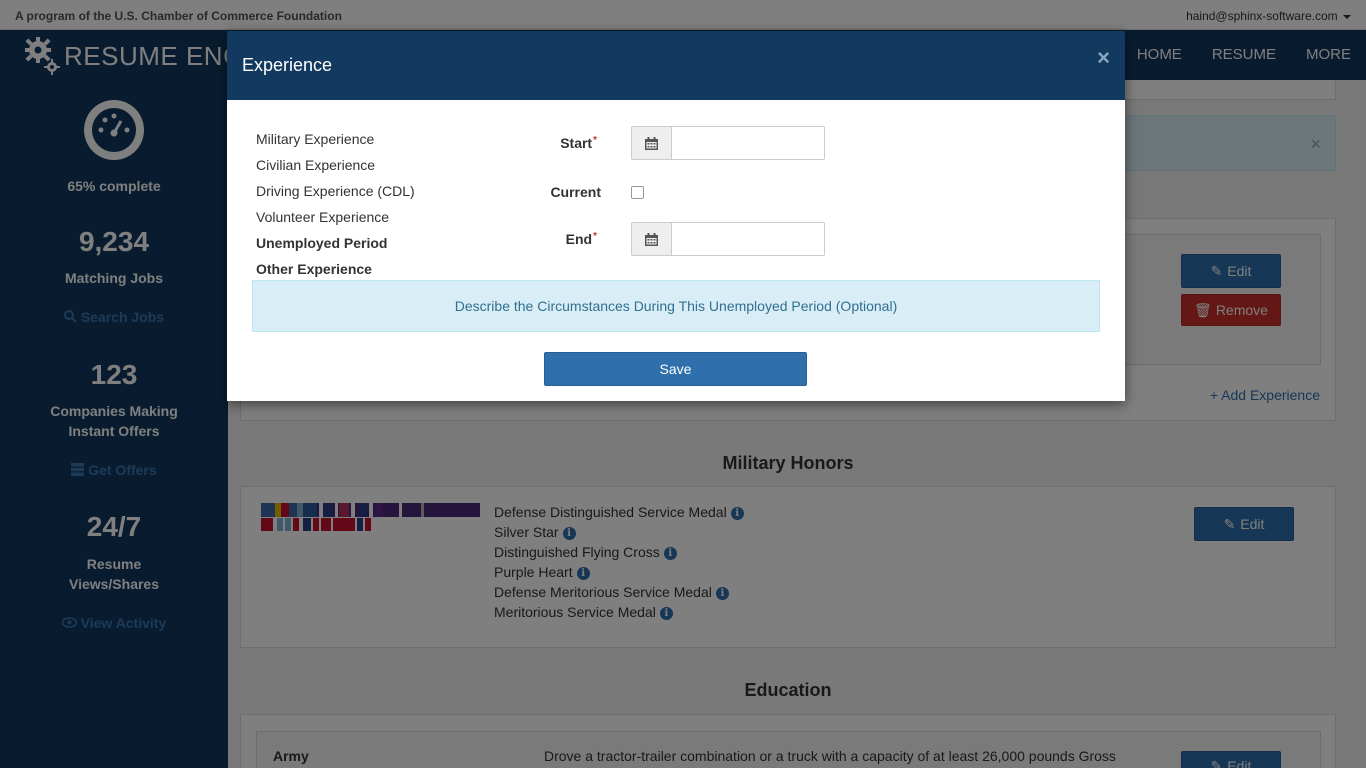 Image resolution: width=1366 pixels, height=768 pixels. Describe the element at coordinates (676, 65) in the screenshot. I see `modal-header: Experience ×` at that location.